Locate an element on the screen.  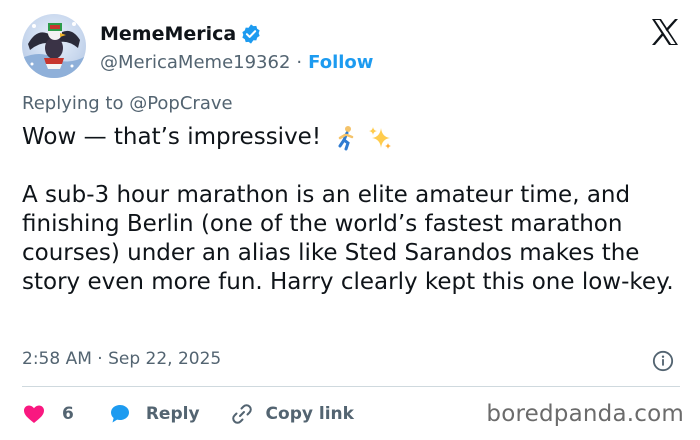
reply-button: Reply is located at coordinates (154, 414).